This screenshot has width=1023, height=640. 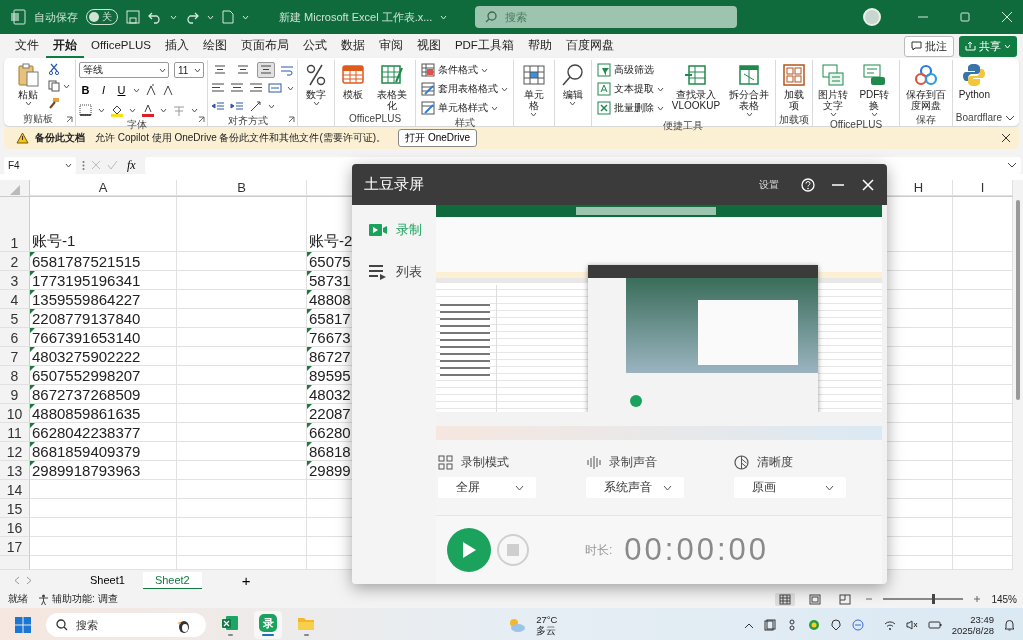 I want to click on conditional-format-icon, so click(x=428, y=70).